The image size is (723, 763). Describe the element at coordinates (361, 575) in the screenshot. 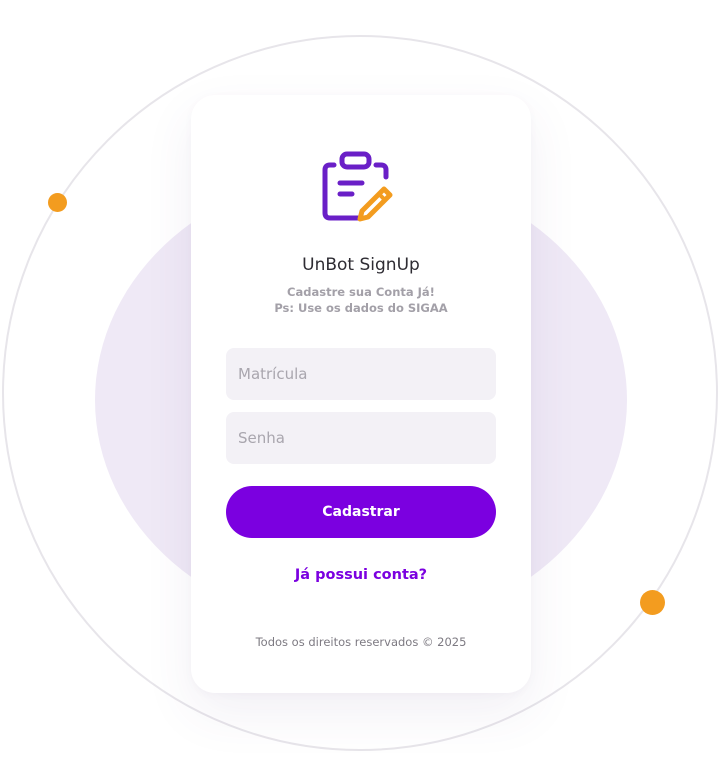

I see `login-link: Já possui conta?` at that location.